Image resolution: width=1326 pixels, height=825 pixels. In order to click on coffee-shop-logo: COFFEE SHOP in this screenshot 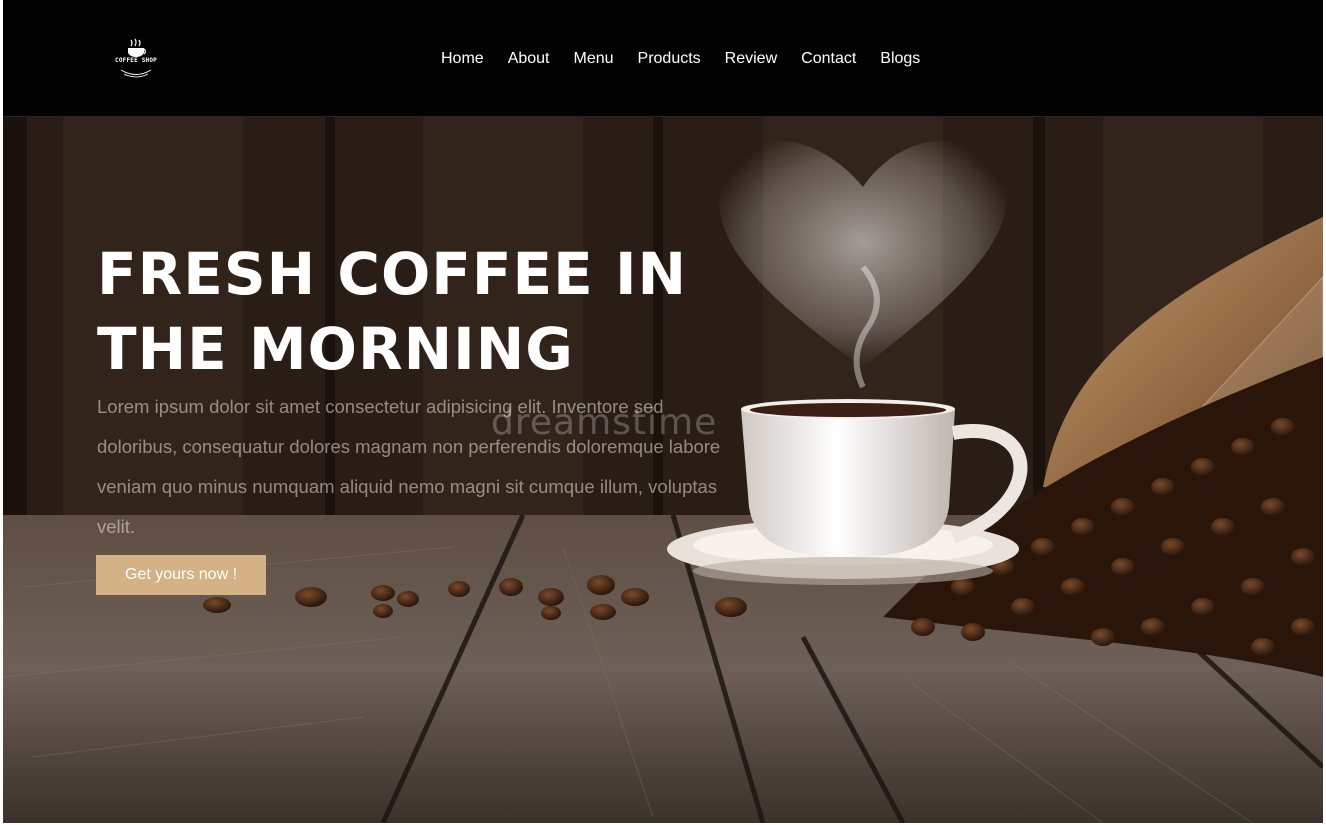, I will do `click(138, 59)`.